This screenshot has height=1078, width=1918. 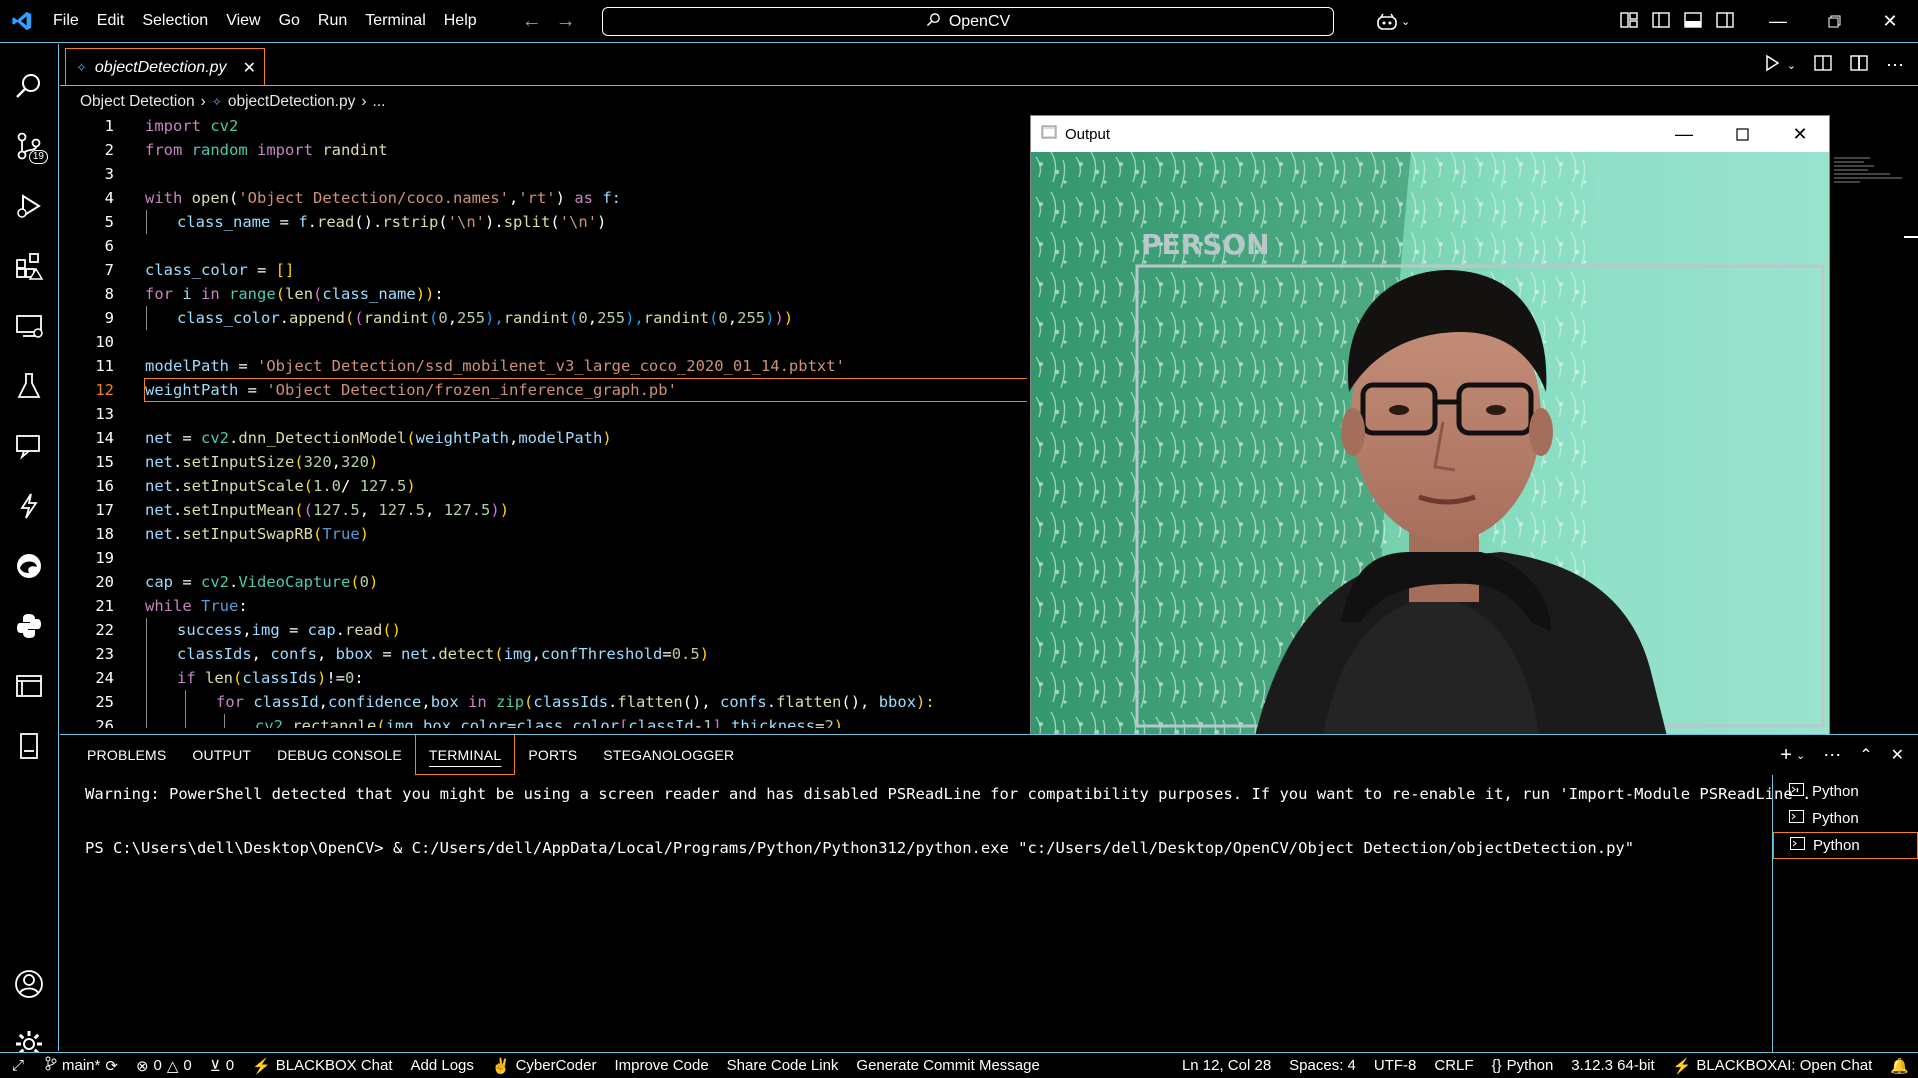 I want to click on code-token: ., so click(x=312, y=222).